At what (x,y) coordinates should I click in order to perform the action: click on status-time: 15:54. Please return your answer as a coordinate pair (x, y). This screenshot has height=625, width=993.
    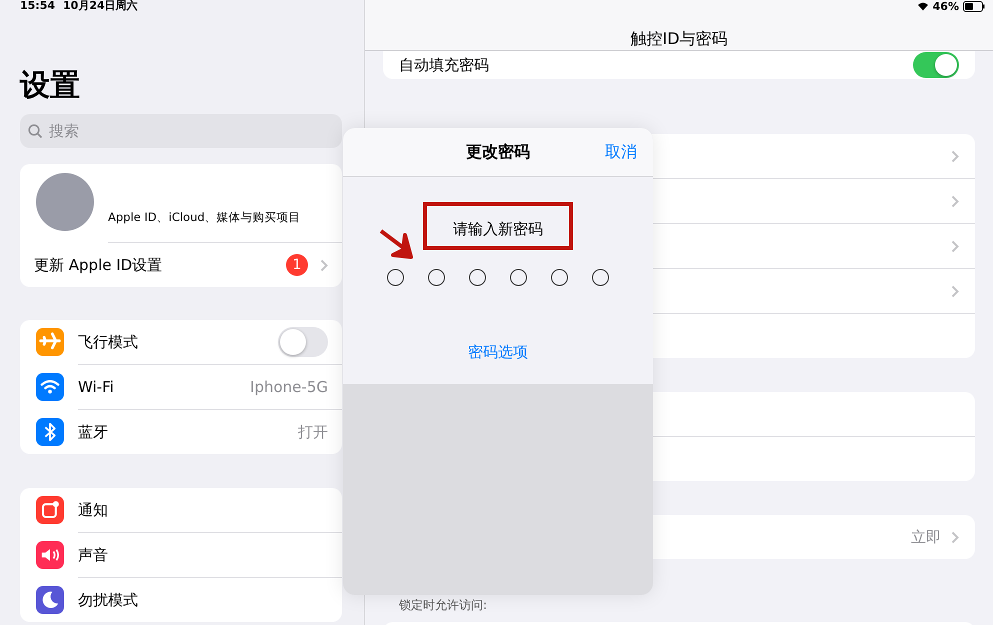
    Looking at the image, I should click on (38, 6).